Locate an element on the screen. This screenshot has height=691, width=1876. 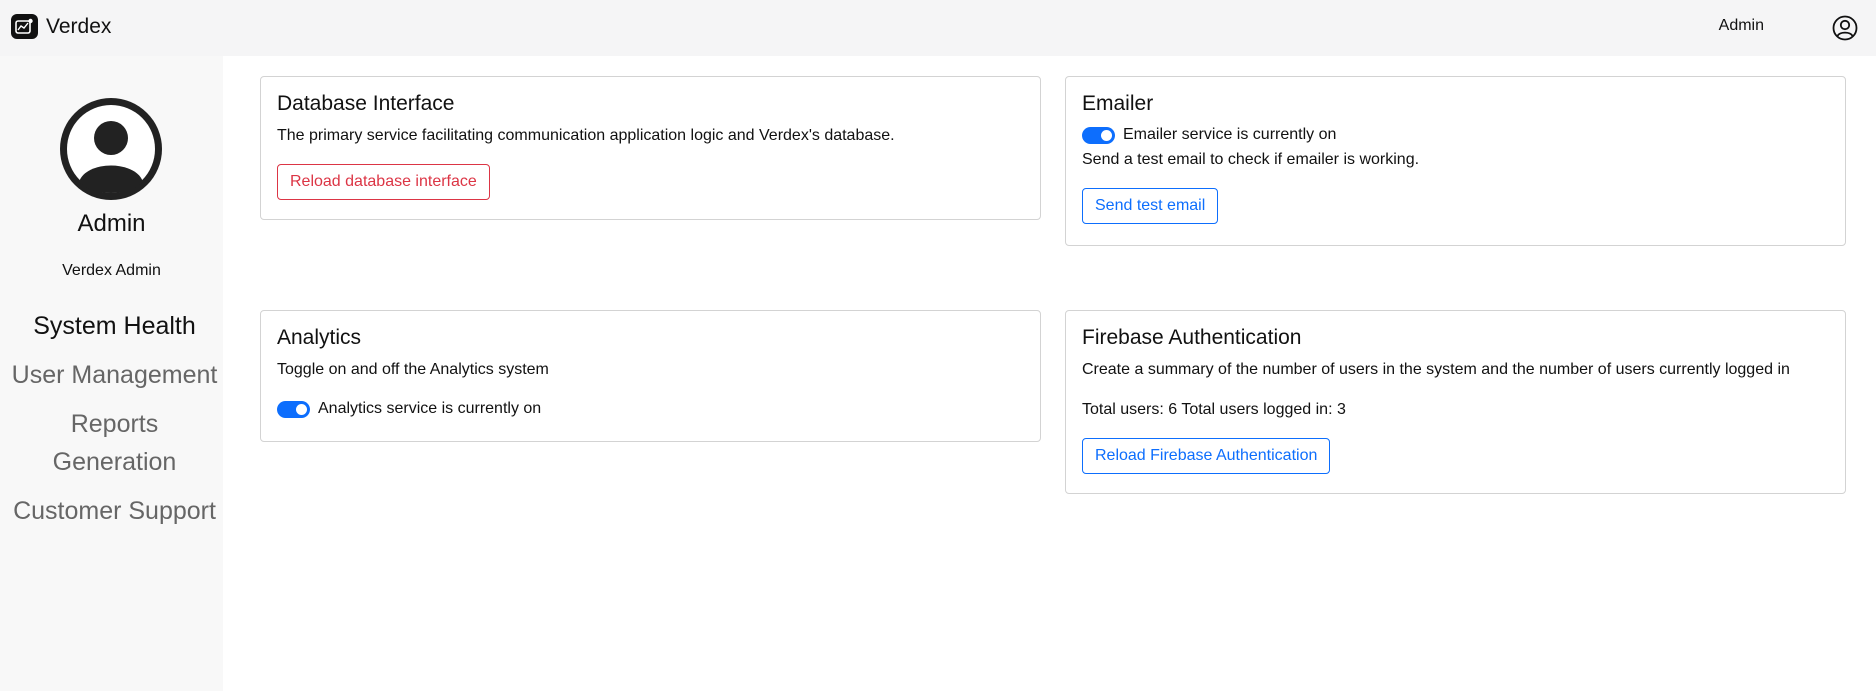
brand: Verdex is located at coordinates (61, 26).